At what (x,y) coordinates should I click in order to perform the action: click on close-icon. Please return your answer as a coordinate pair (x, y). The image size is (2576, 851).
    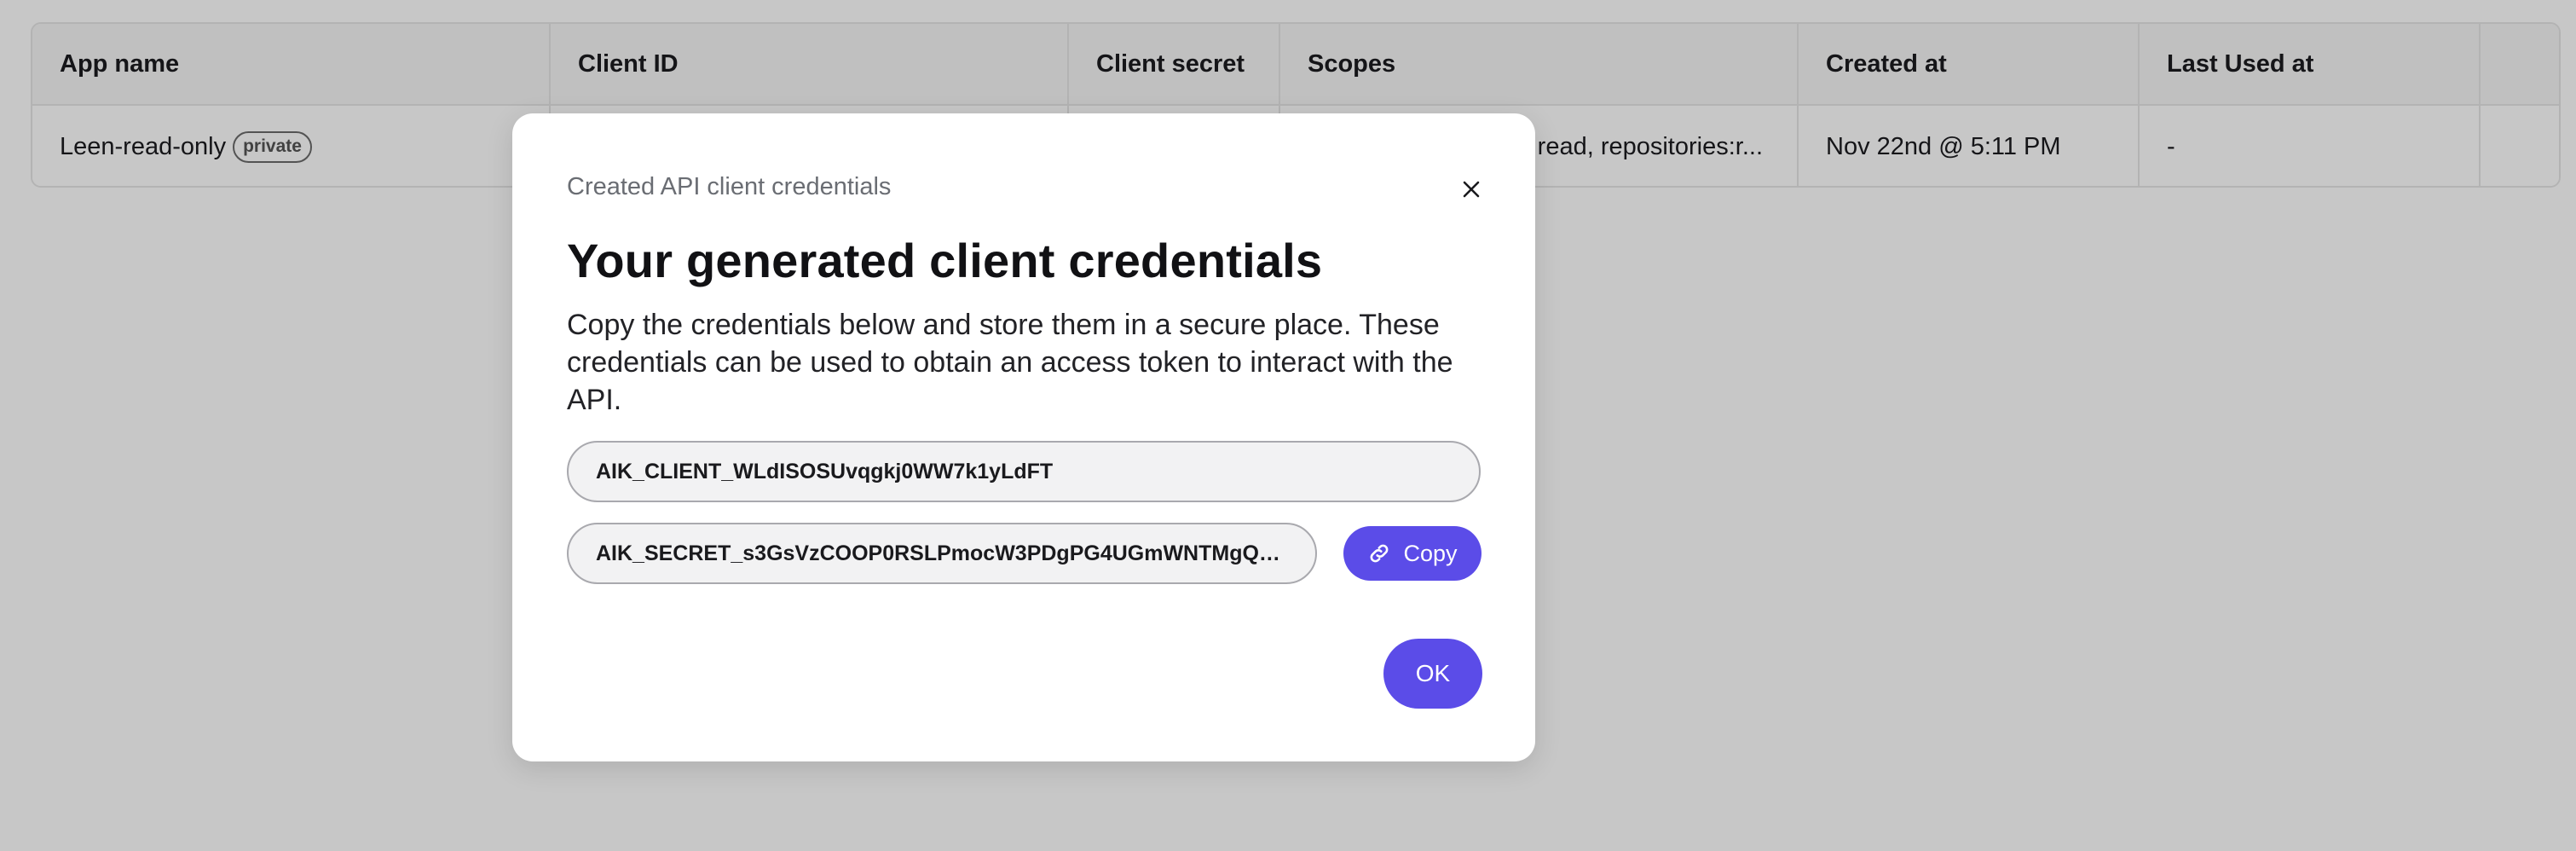
    Looking at the image, I should click on (1471, 189).